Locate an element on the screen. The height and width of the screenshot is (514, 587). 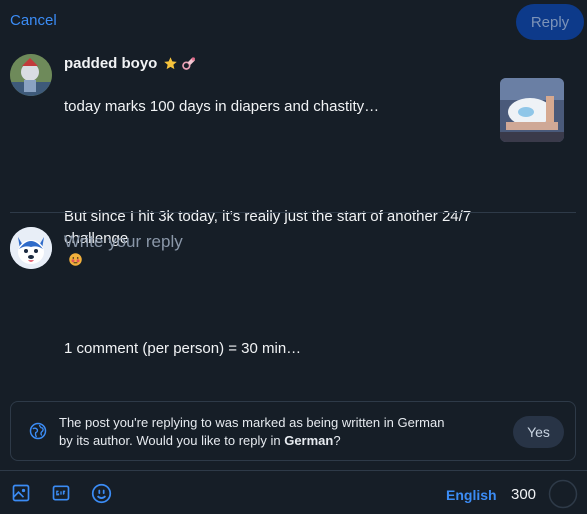
cancel-button: Cancel is located at coordinates (33, 20).